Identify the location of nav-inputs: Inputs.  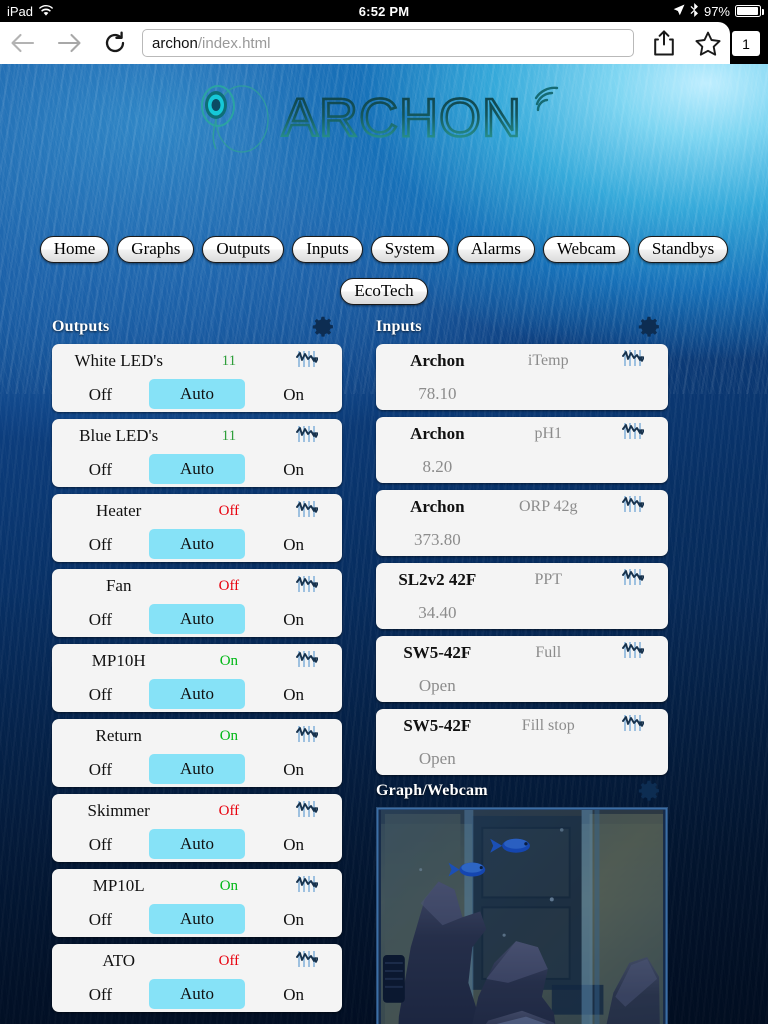
(327, 250).